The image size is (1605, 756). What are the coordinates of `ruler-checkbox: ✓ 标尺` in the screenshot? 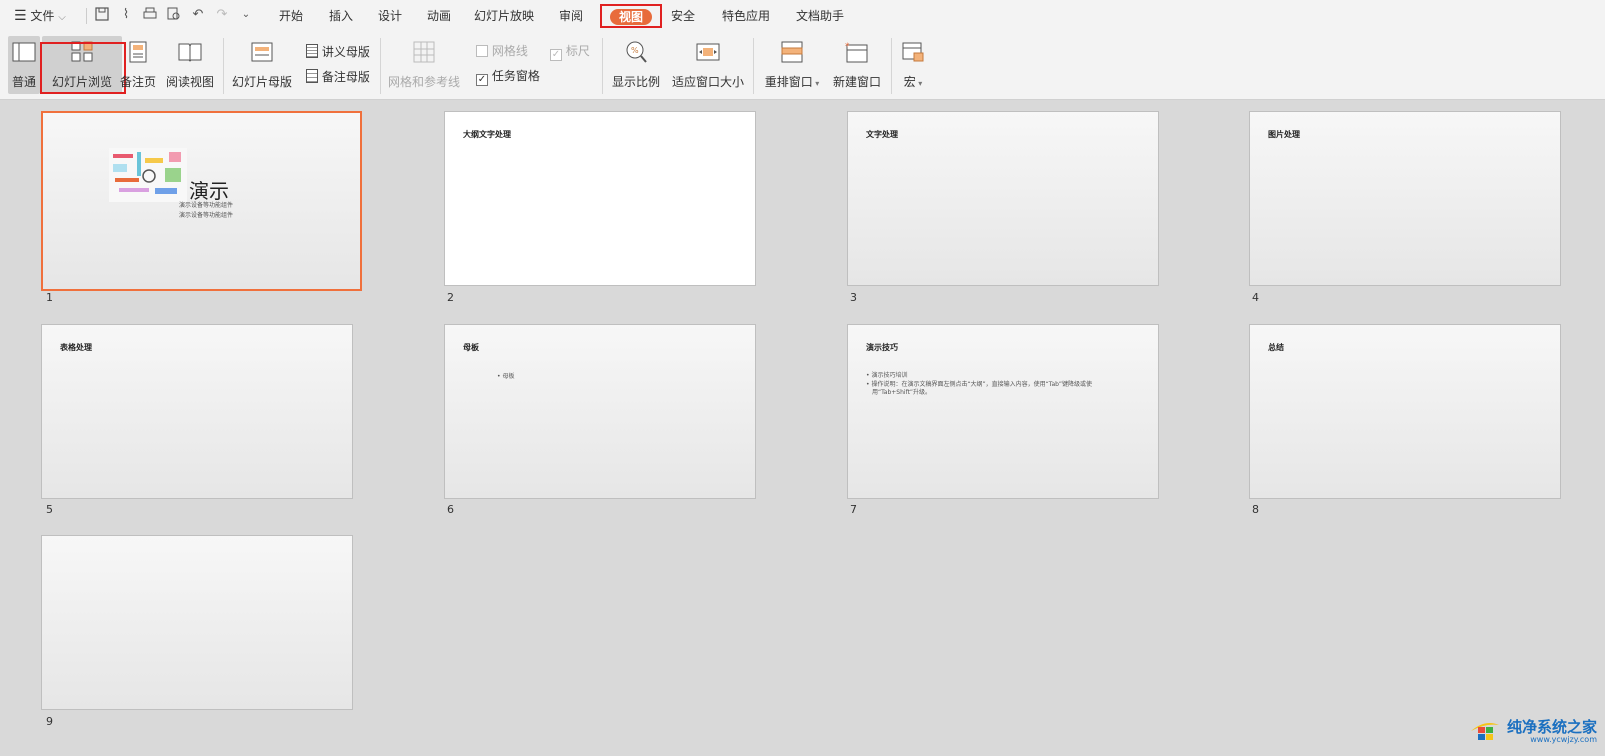 It's located at (570, 51).